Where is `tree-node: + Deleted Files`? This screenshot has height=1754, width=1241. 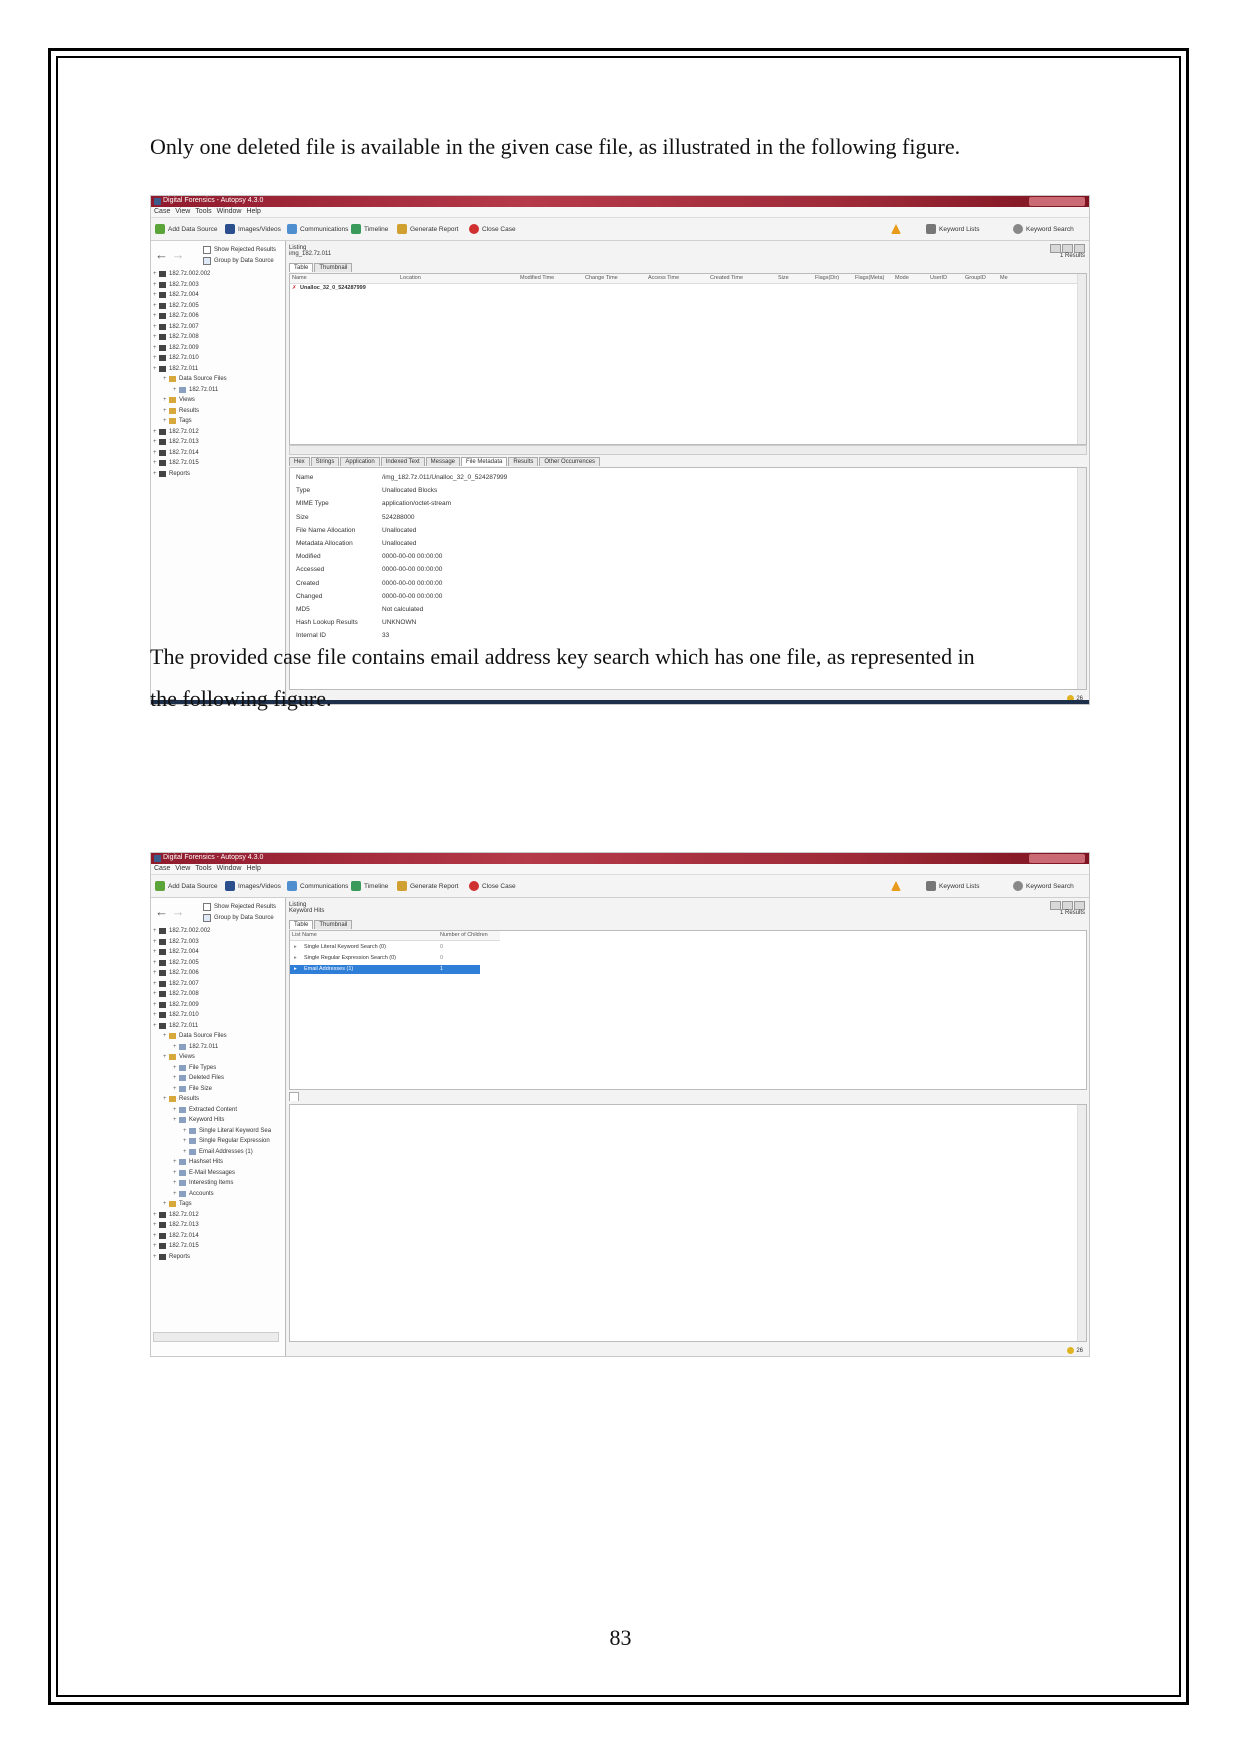 tree-node: + Deleted Files is located at coordinates (218, 1078).